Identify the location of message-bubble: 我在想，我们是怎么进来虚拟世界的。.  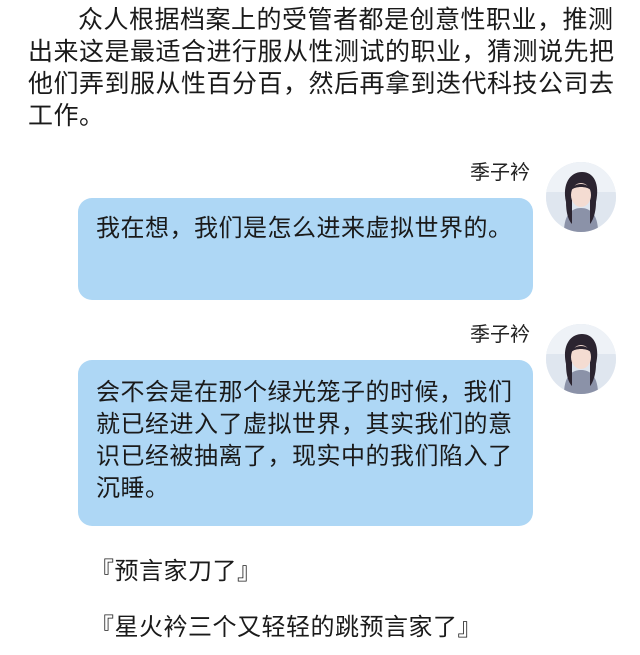
(305, 249).